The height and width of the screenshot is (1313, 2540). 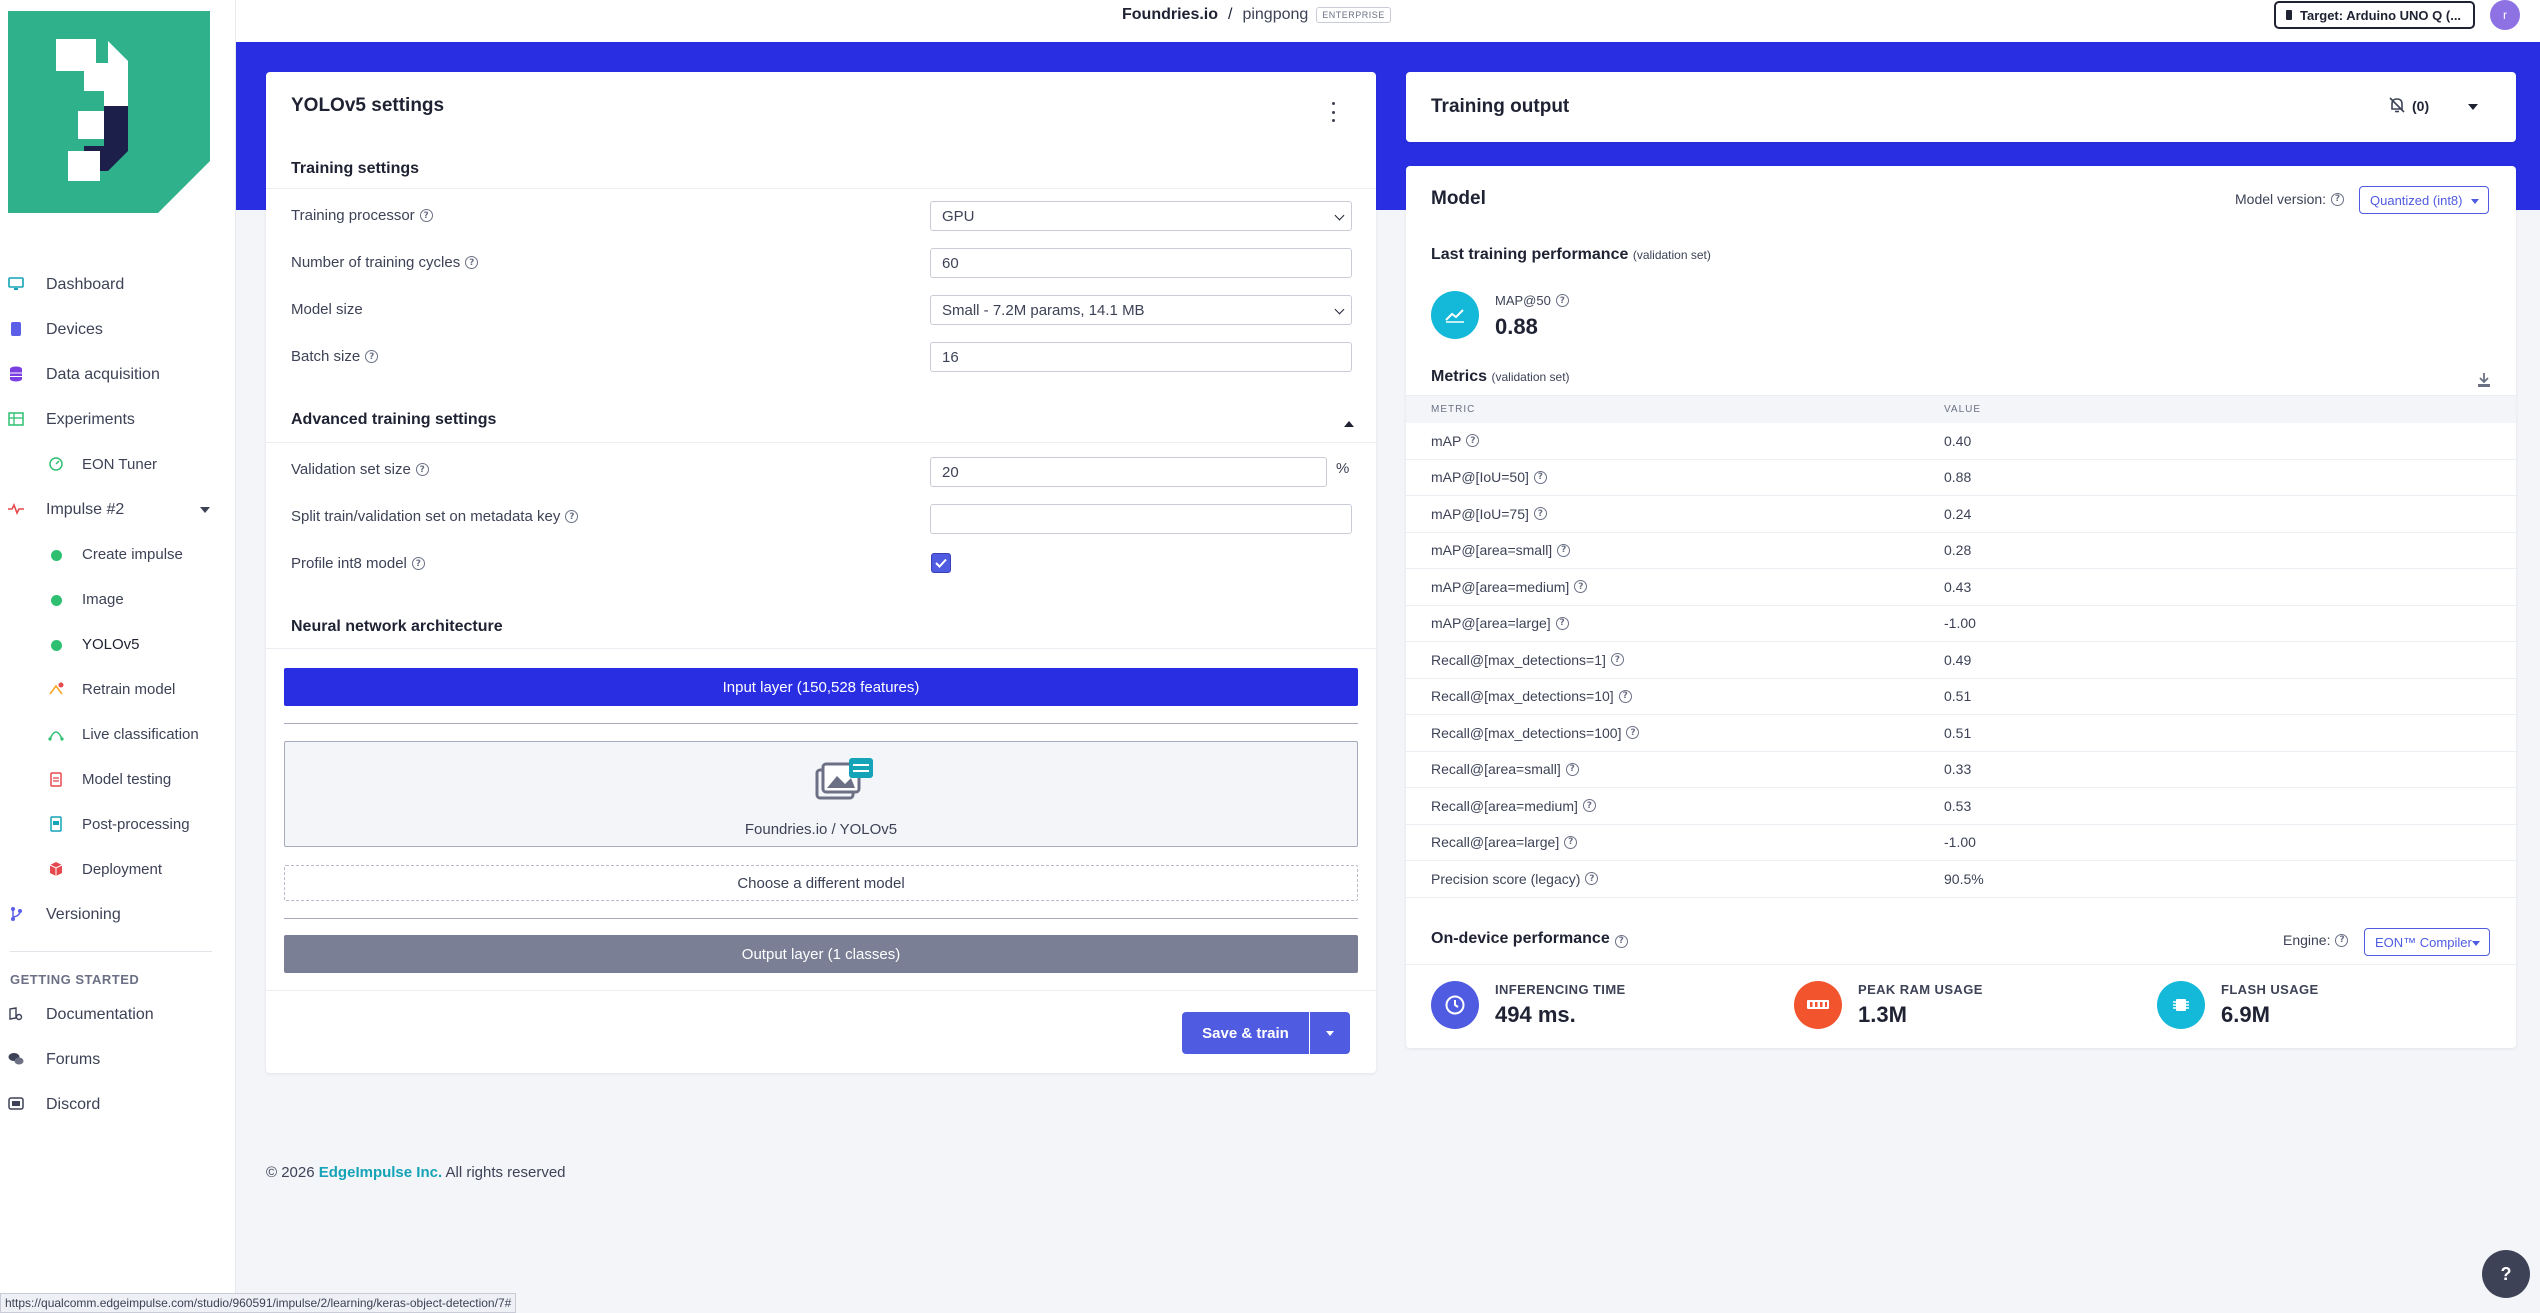 What do you see at coordinates (118, 419) in the screenshot?
I see `sidebar-item-experiments: Experiments` at bounding box center [118, 419].